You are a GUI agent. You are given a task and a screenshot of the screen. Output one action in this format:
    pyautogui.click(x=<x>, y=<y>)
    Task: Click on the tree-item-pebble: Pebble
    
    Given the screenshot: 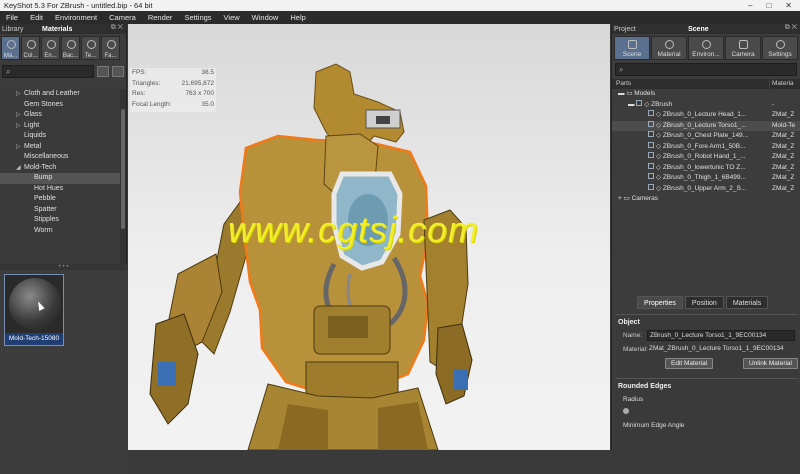 What is the action you would take?
    pyautogui.click(x=60, y=199)
    